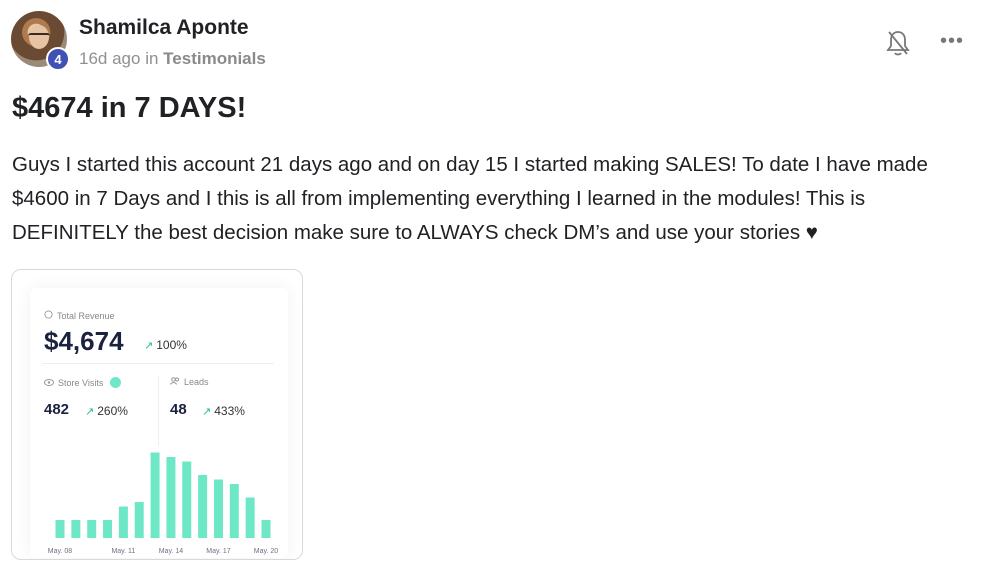 This screenshot has width=988, height=562. Describe the element at coordinates (196, 382) in the screenshot. I see `leads-label-text: Leads` at that location.